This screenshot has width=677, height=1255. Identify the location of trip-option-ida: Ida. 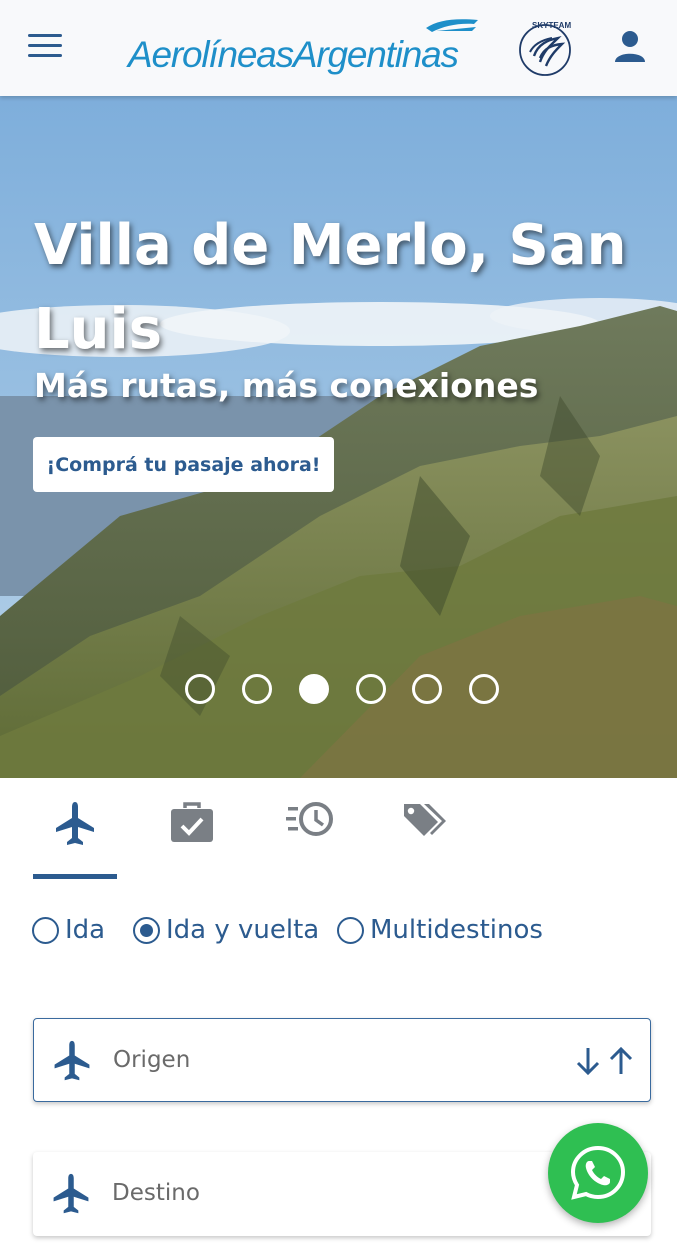
(68, 930).